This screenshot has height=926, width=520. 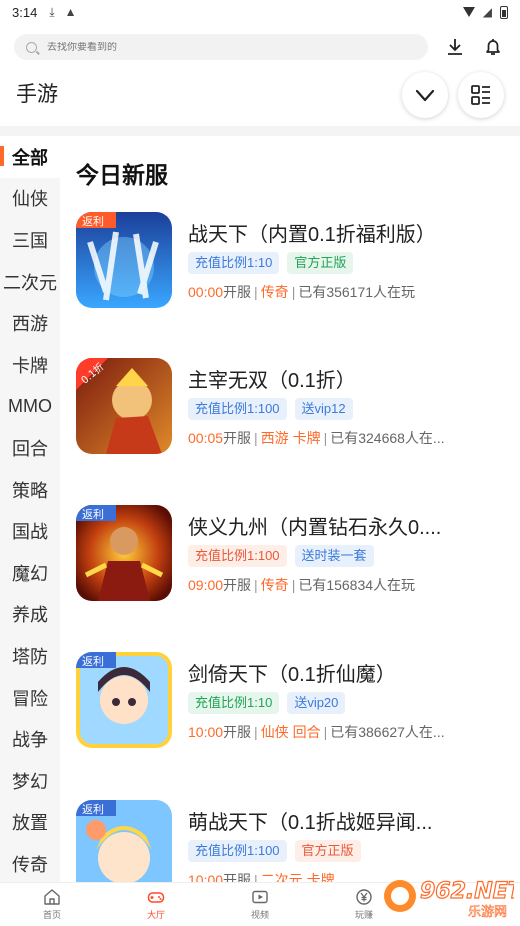 I want to click on tag-vip: 送vip12, so click(x=323, y=409).